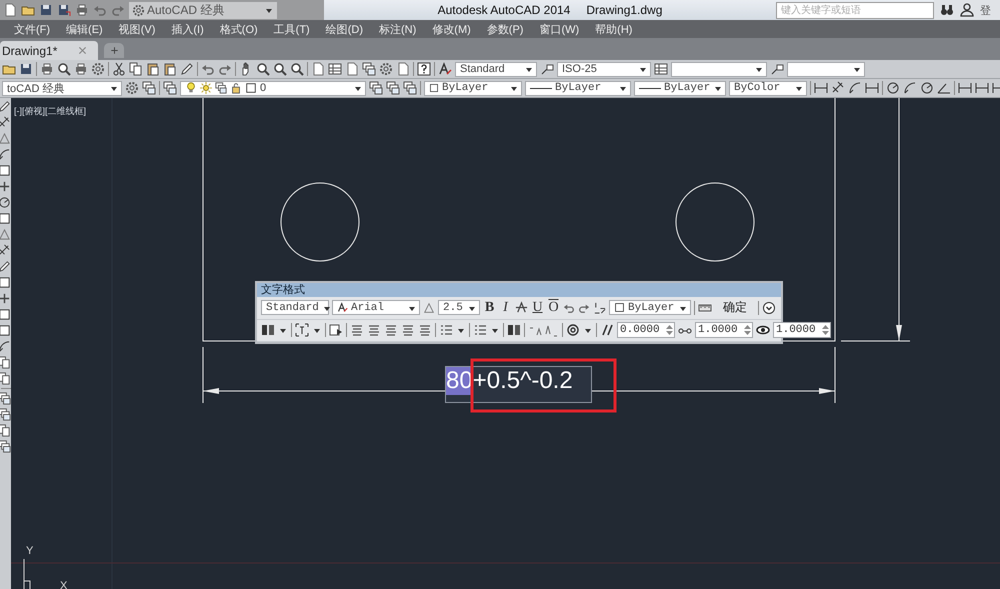 Image resolution: width=1000 pixels, height=589 pixels. Describe the element at coordinates (62, 88) in the screenshot. I see `workspace-dropdown: toCAD 经典` at that location.